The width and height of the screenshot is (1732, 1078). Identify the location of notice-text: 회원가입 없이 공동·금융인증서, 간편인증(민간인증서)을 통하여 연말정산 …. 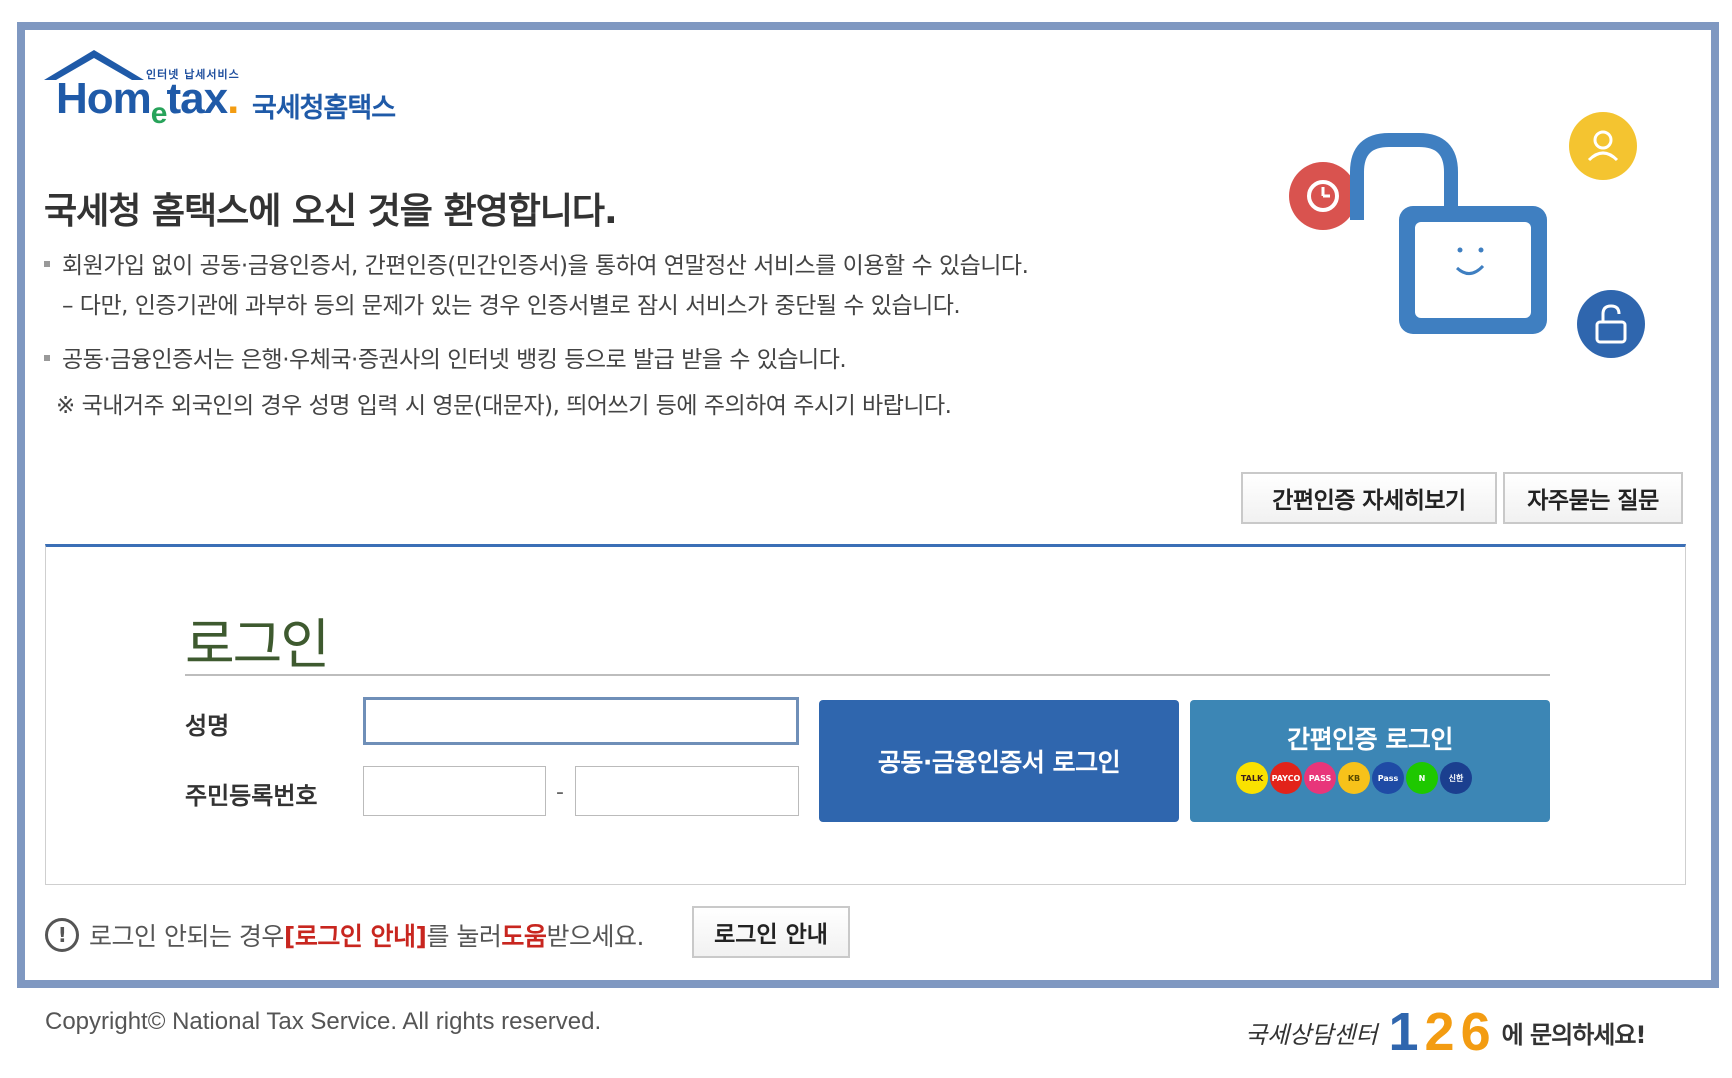
(545, 266).